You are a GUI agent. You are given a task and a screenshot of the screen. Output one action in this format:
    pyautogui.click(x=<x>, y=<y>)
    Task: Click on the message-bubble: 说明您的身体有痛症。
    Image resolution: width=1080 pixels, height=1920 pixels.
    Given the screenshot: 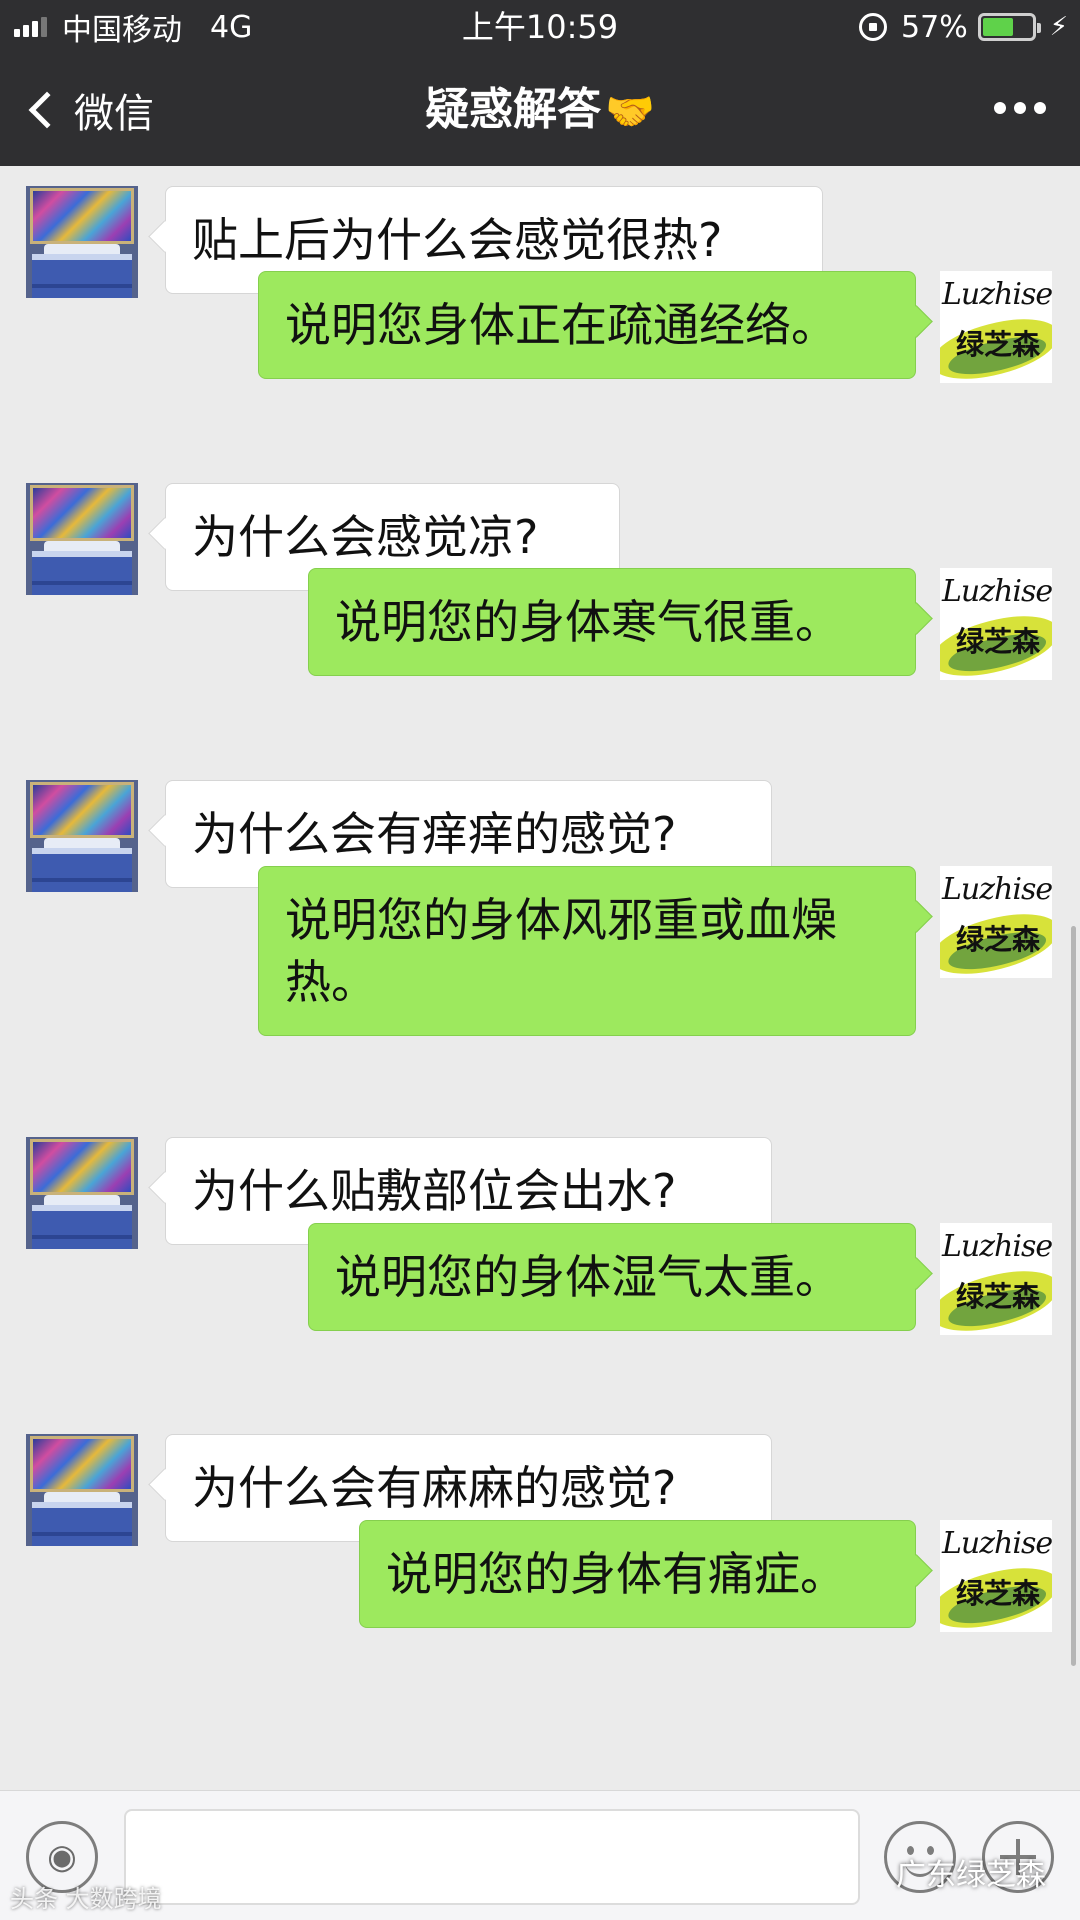 What is the action you would take?
    pyautogui.click(x=637, y=1574)
    